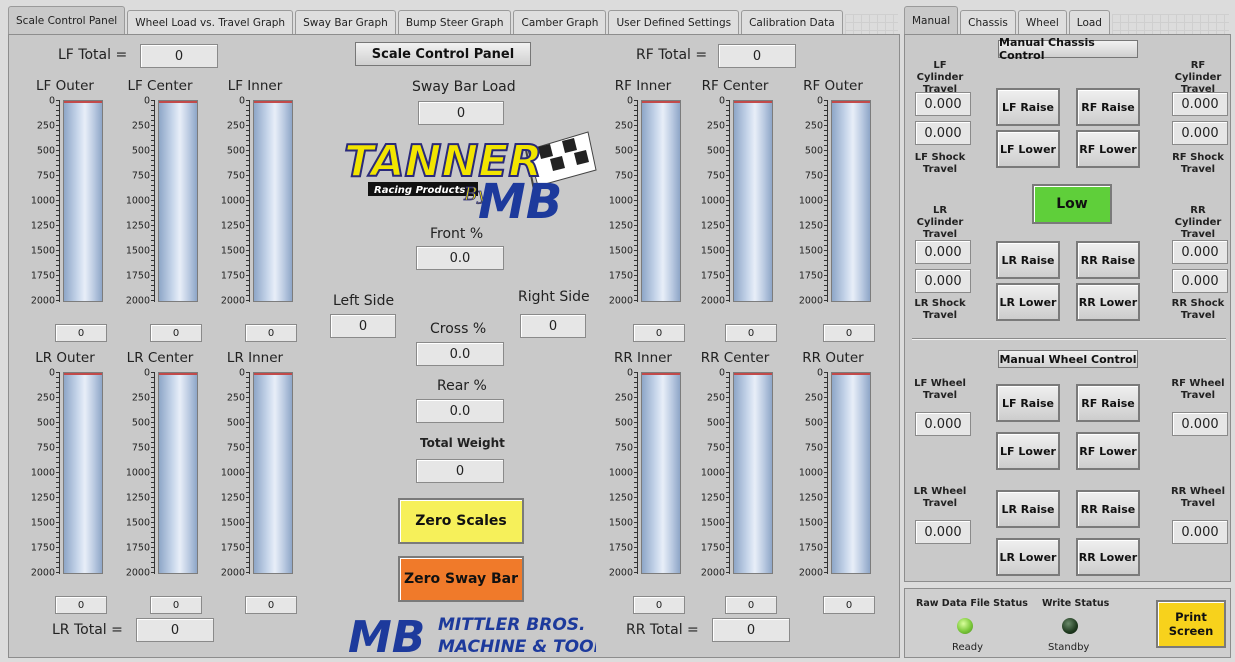  Describe the element at coordinates (757, 56) in the screenshot. I see `rf-total-value: 0` at that location.